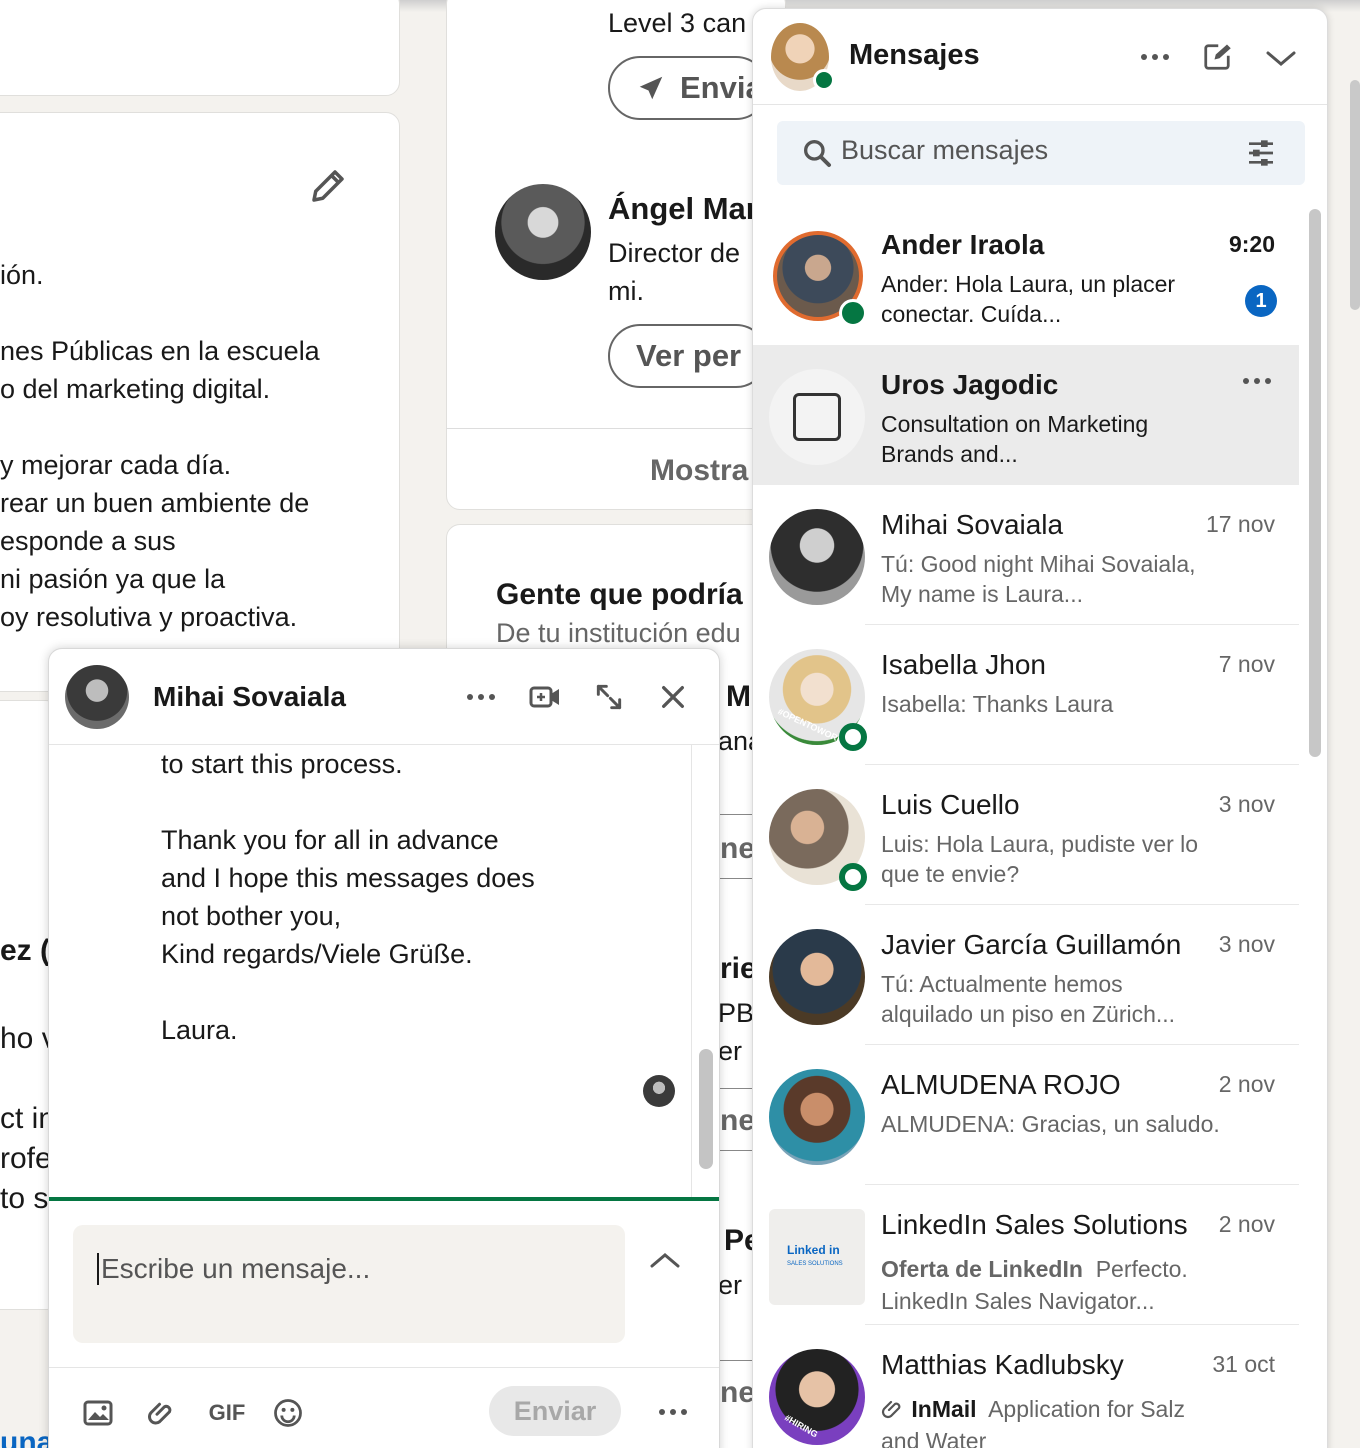 The width and height of the screenshot is (1360, 1448). I want to click on send-message-button: Envia, so click(688, 88).